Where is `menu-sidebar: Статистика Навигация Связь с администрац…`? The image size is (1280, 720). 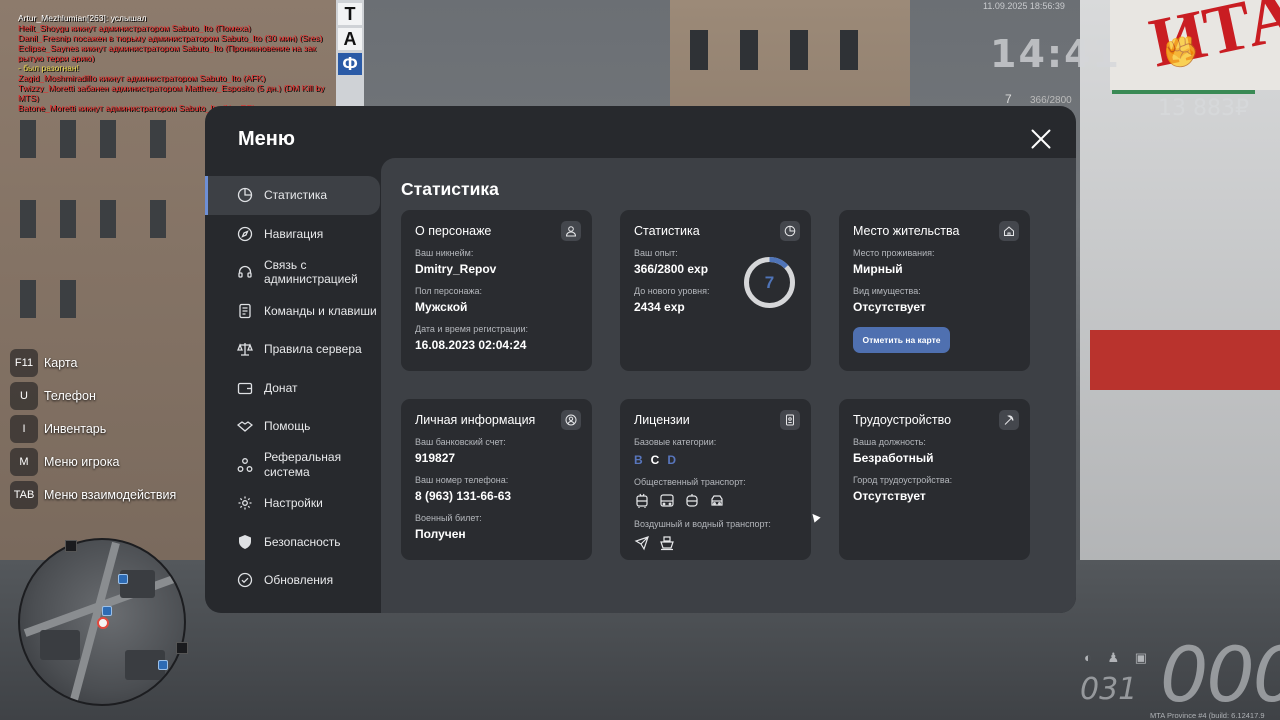
menu-sidebar: Статистика Навигация Связь с администрац… is located at coordinates (292, 388).